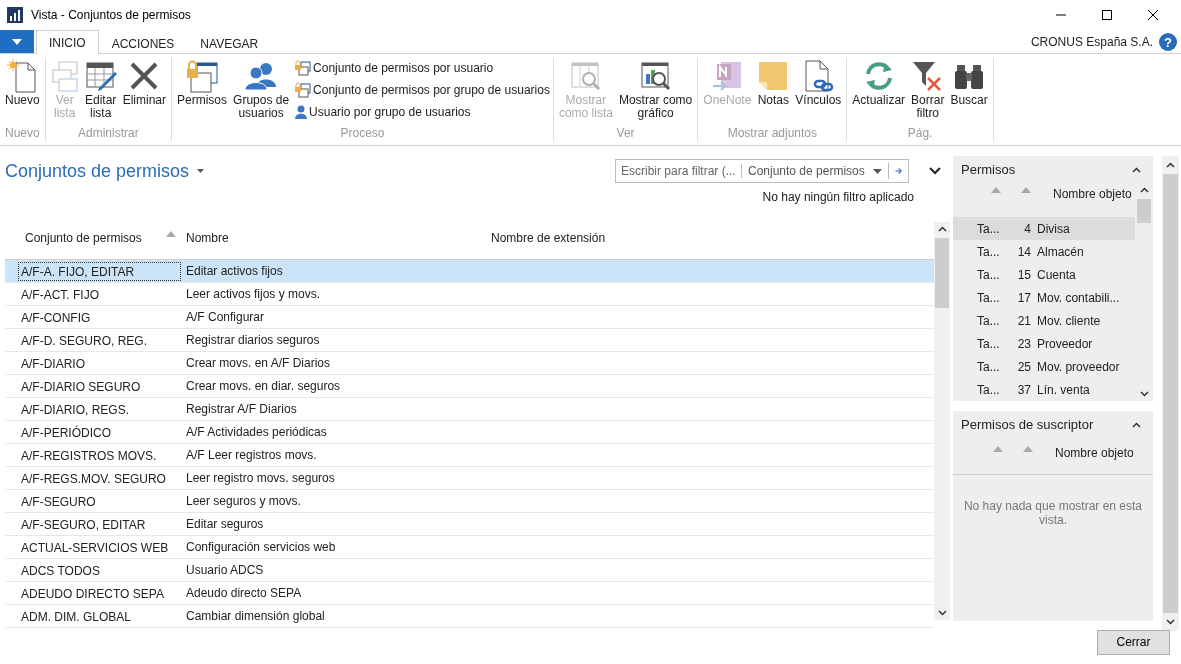 The image size is (1181, 664). Describe the element at coordinates (100, 76) in the screenshot. I see `edit-table-icon` at that location.